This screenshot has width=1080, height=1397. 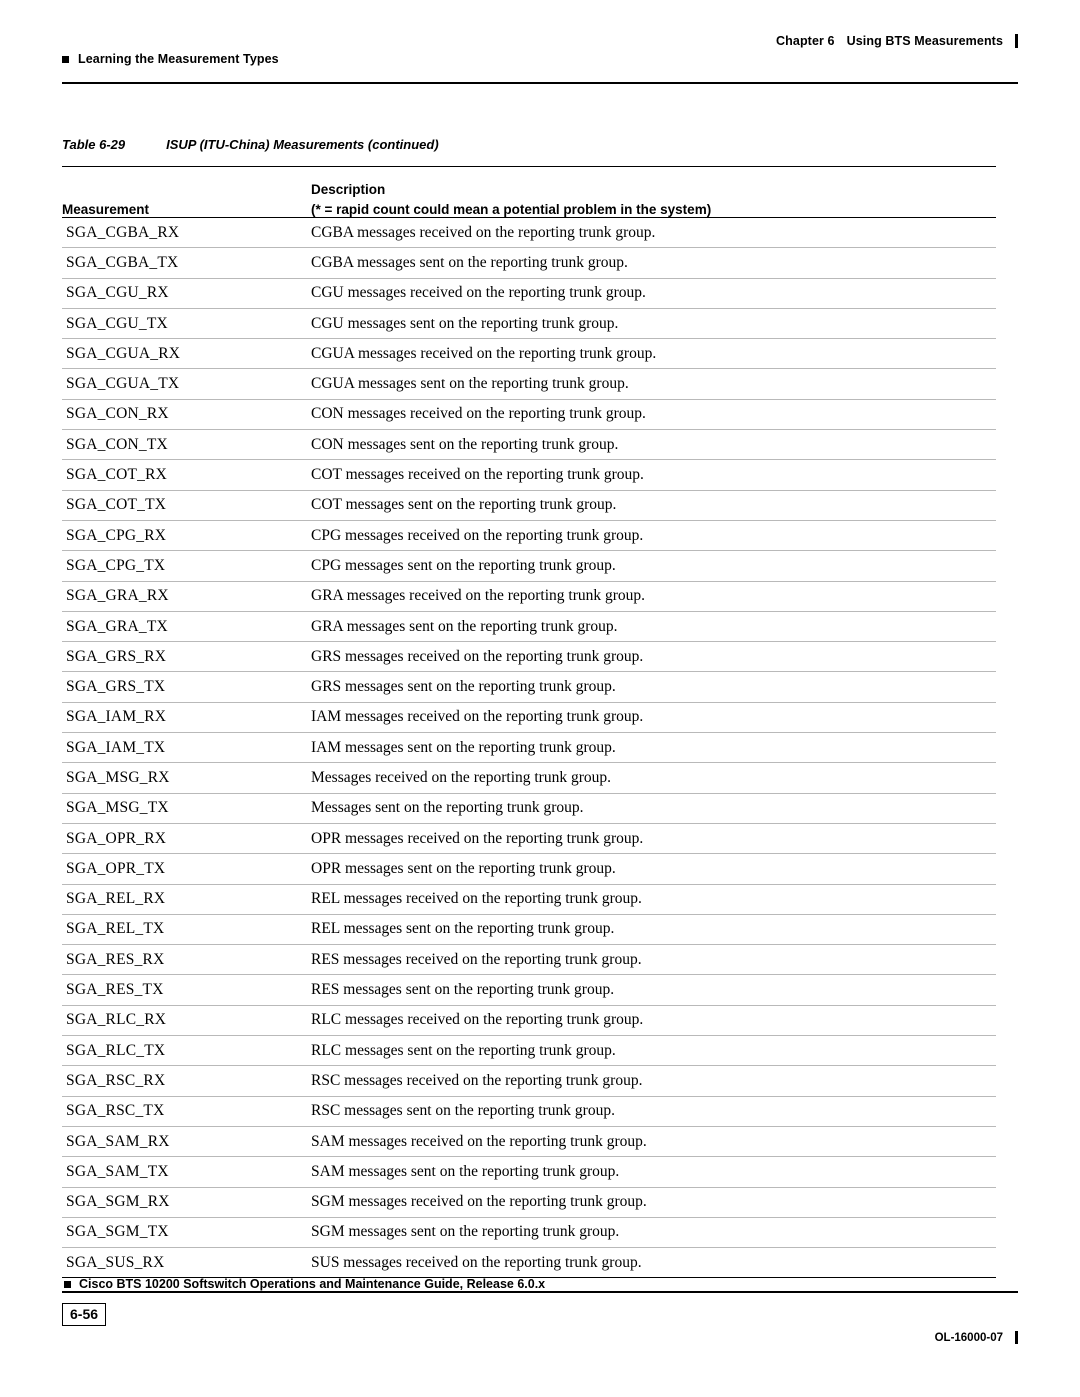 What do you see at coordinates (184, 899) in the screenshot?
I see `cell-measurement: SGA_REL_RX` at bounding box center [184, 899].